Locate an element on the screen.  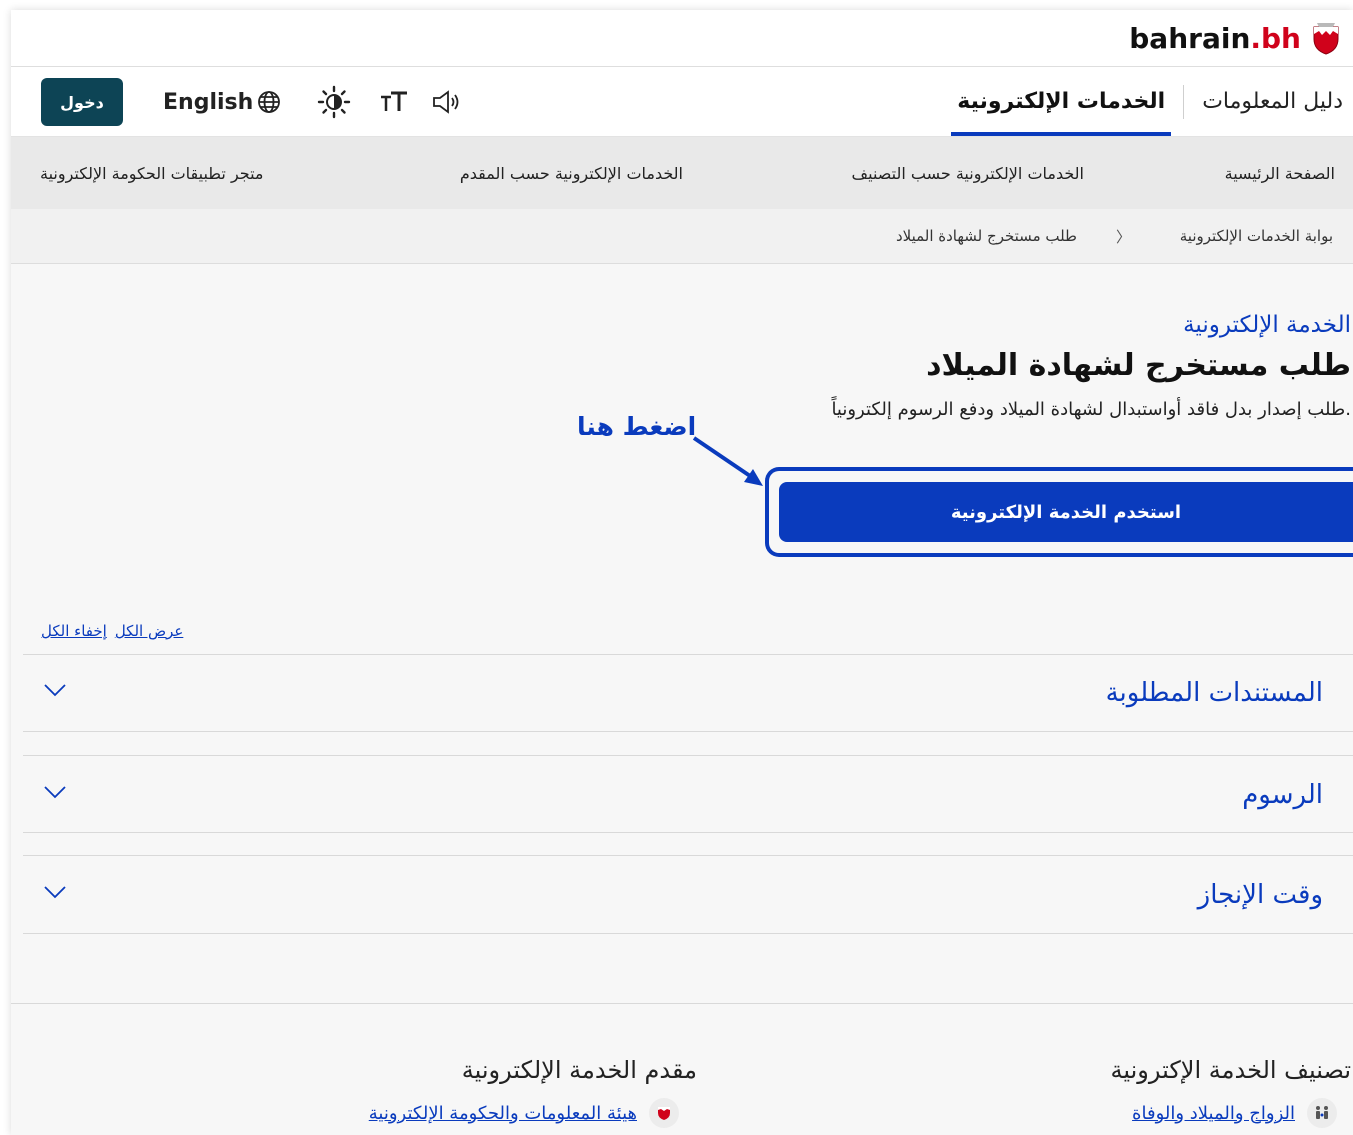
show-all-link: عرض الكل is located at coordinates (149, 631).